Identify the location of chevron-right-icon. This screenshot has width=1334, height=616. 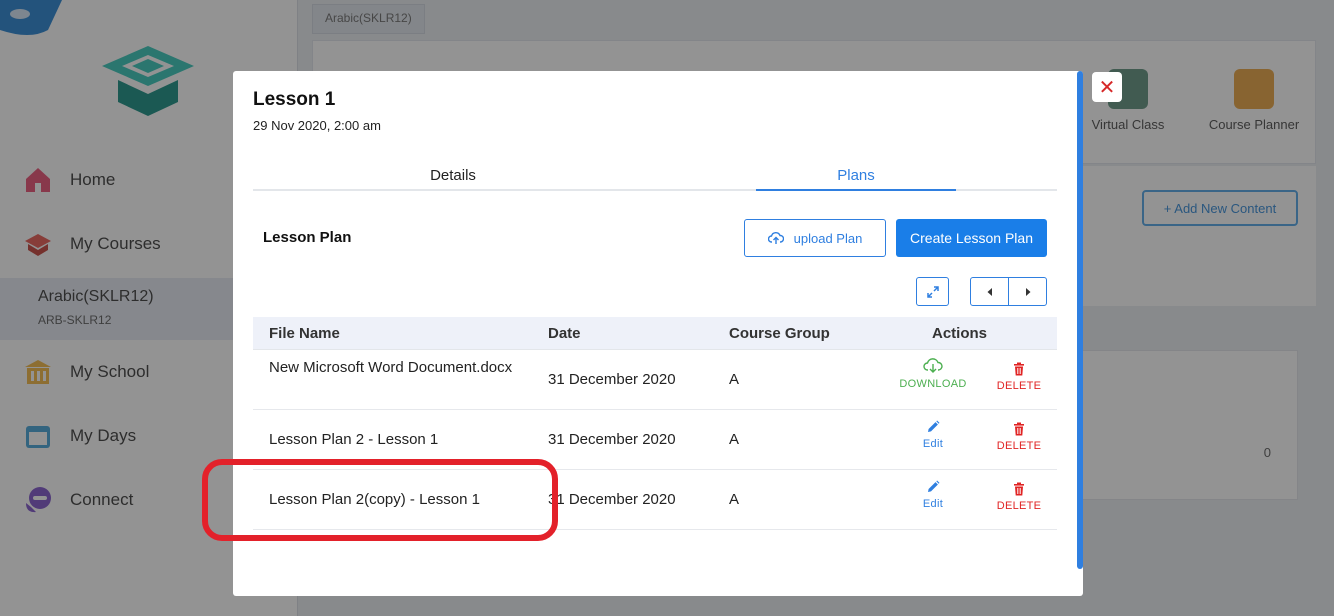
(1027, 291).